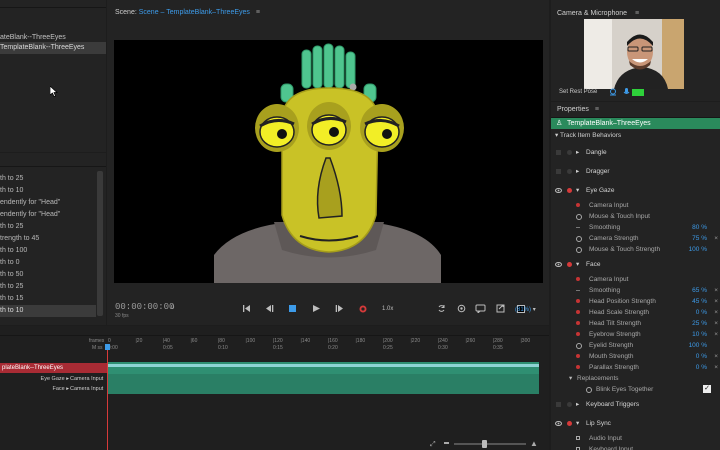 Image resolution: width=720 pixels, height=450 pixels. Describe the element at coordinates (635, 389) in the screenshot. I see `param-blink-eyes-together: Blink Eyes Together ✓` at that location.